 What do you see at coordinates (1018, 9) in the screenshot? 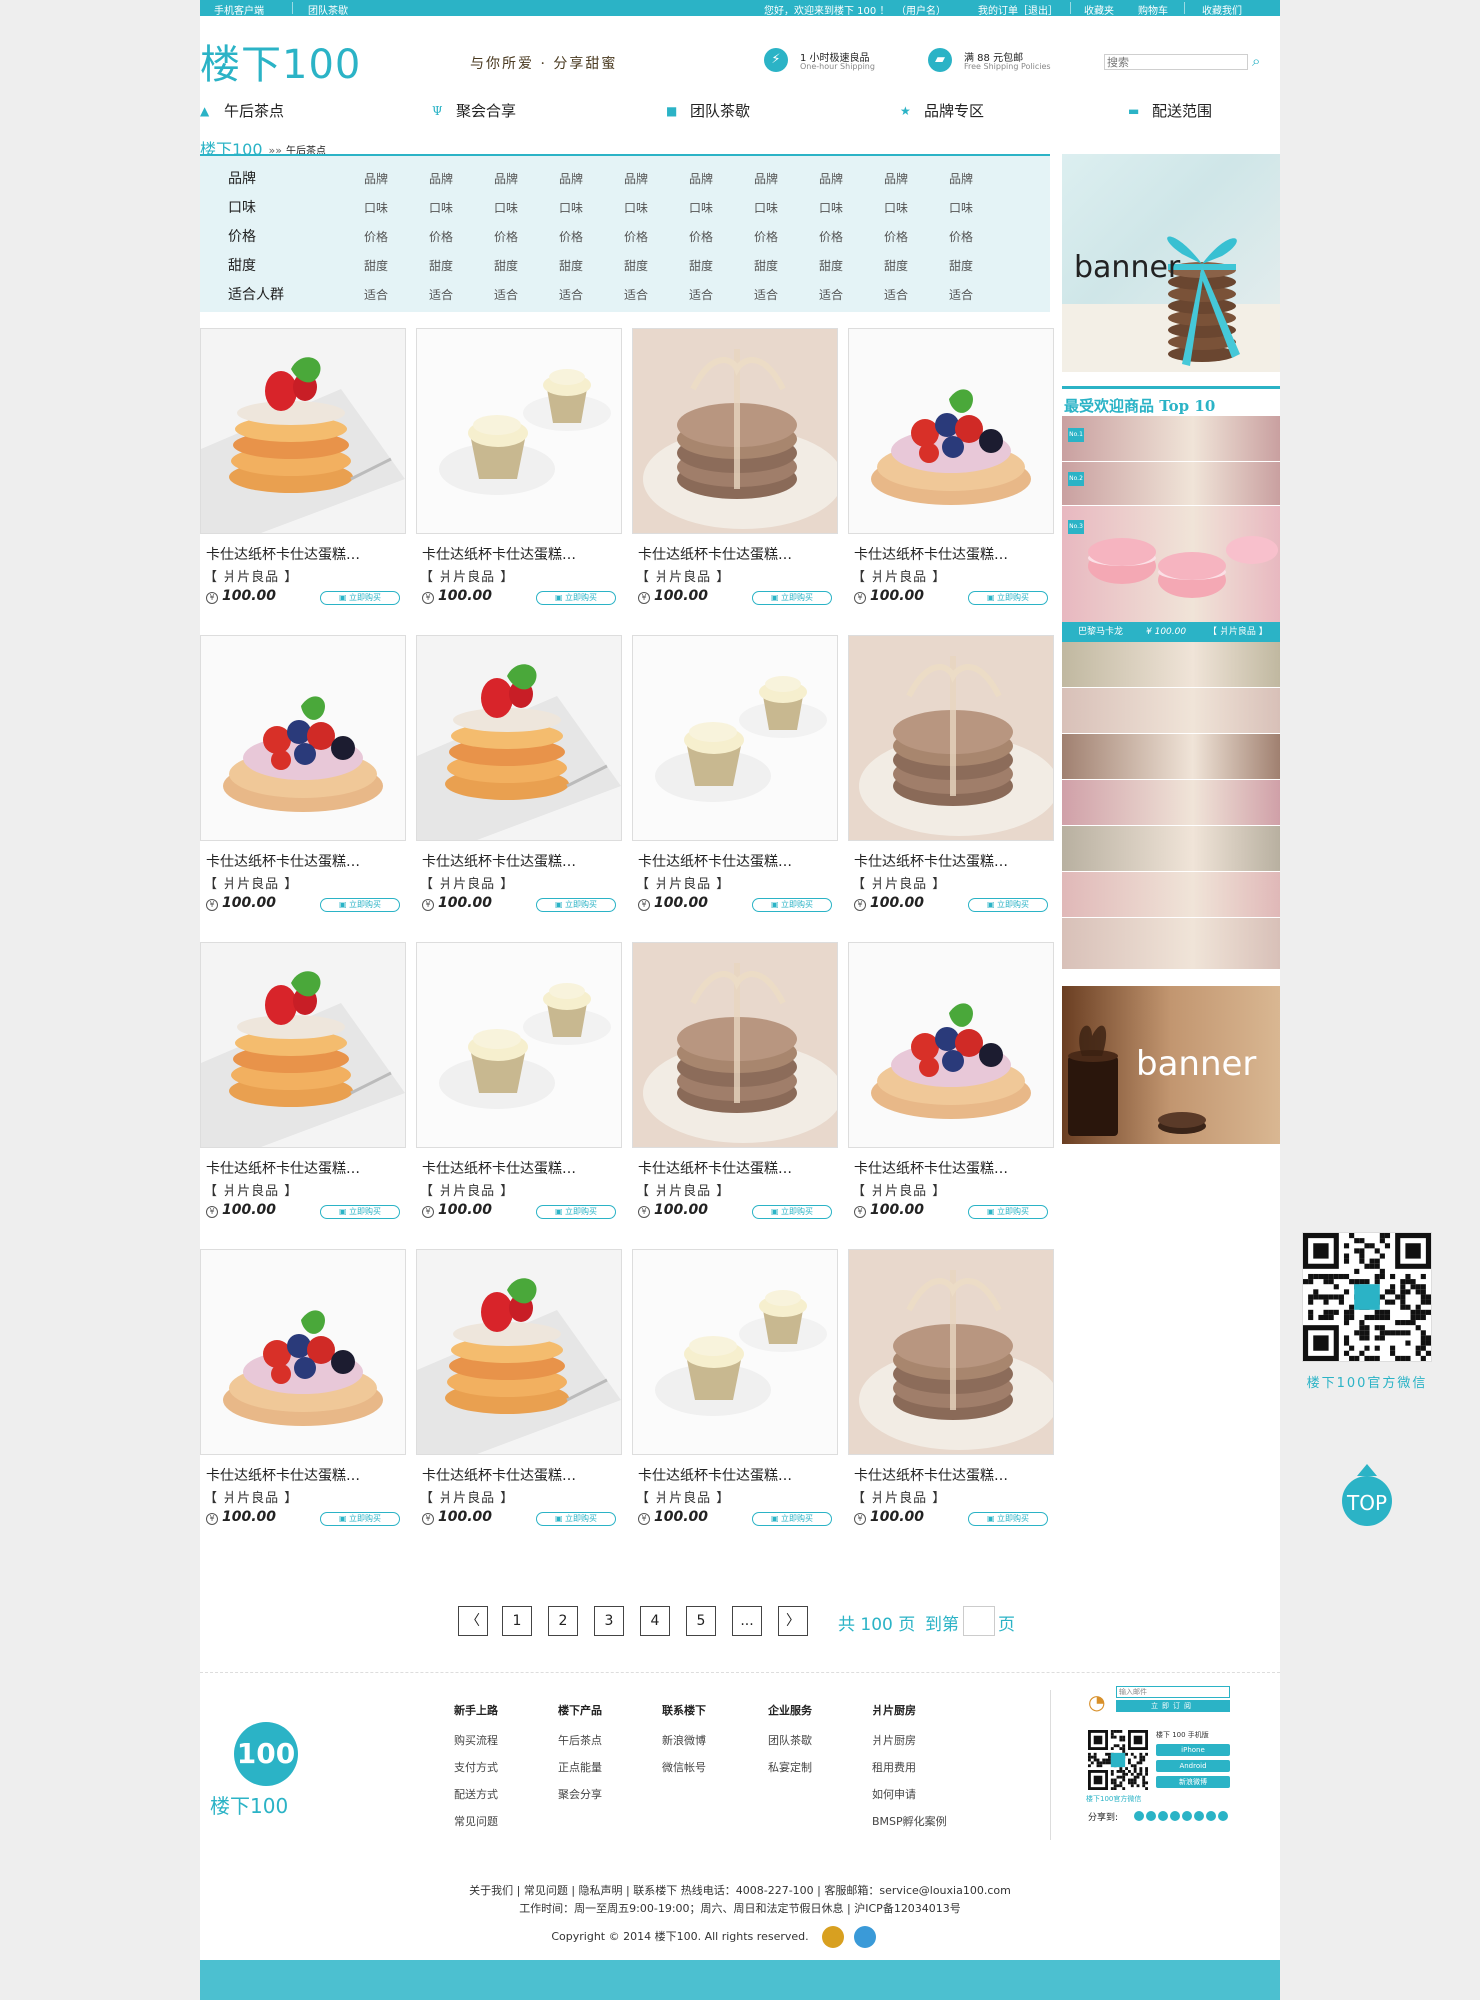
I see `my-orders-link: 我的订单［退出］` at bounding box center [1018, 9].